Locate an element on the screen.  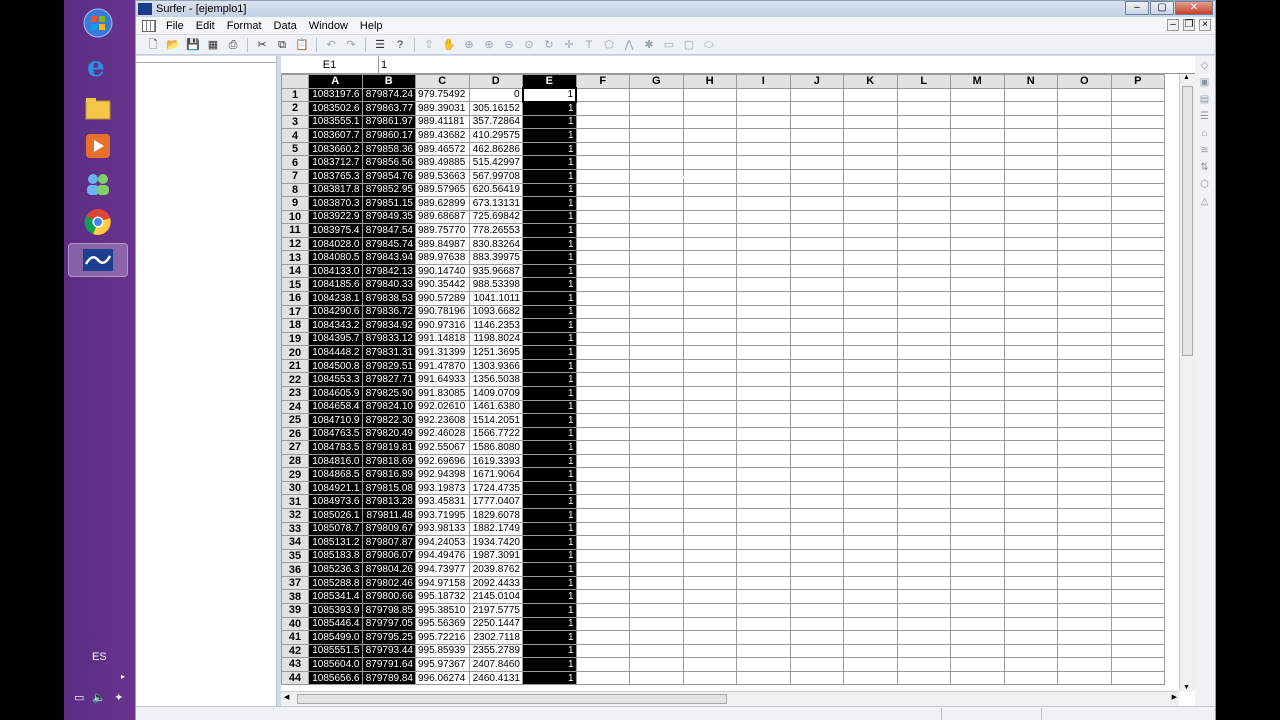
cell: 879852.95 is located at coordinates (388, 190).